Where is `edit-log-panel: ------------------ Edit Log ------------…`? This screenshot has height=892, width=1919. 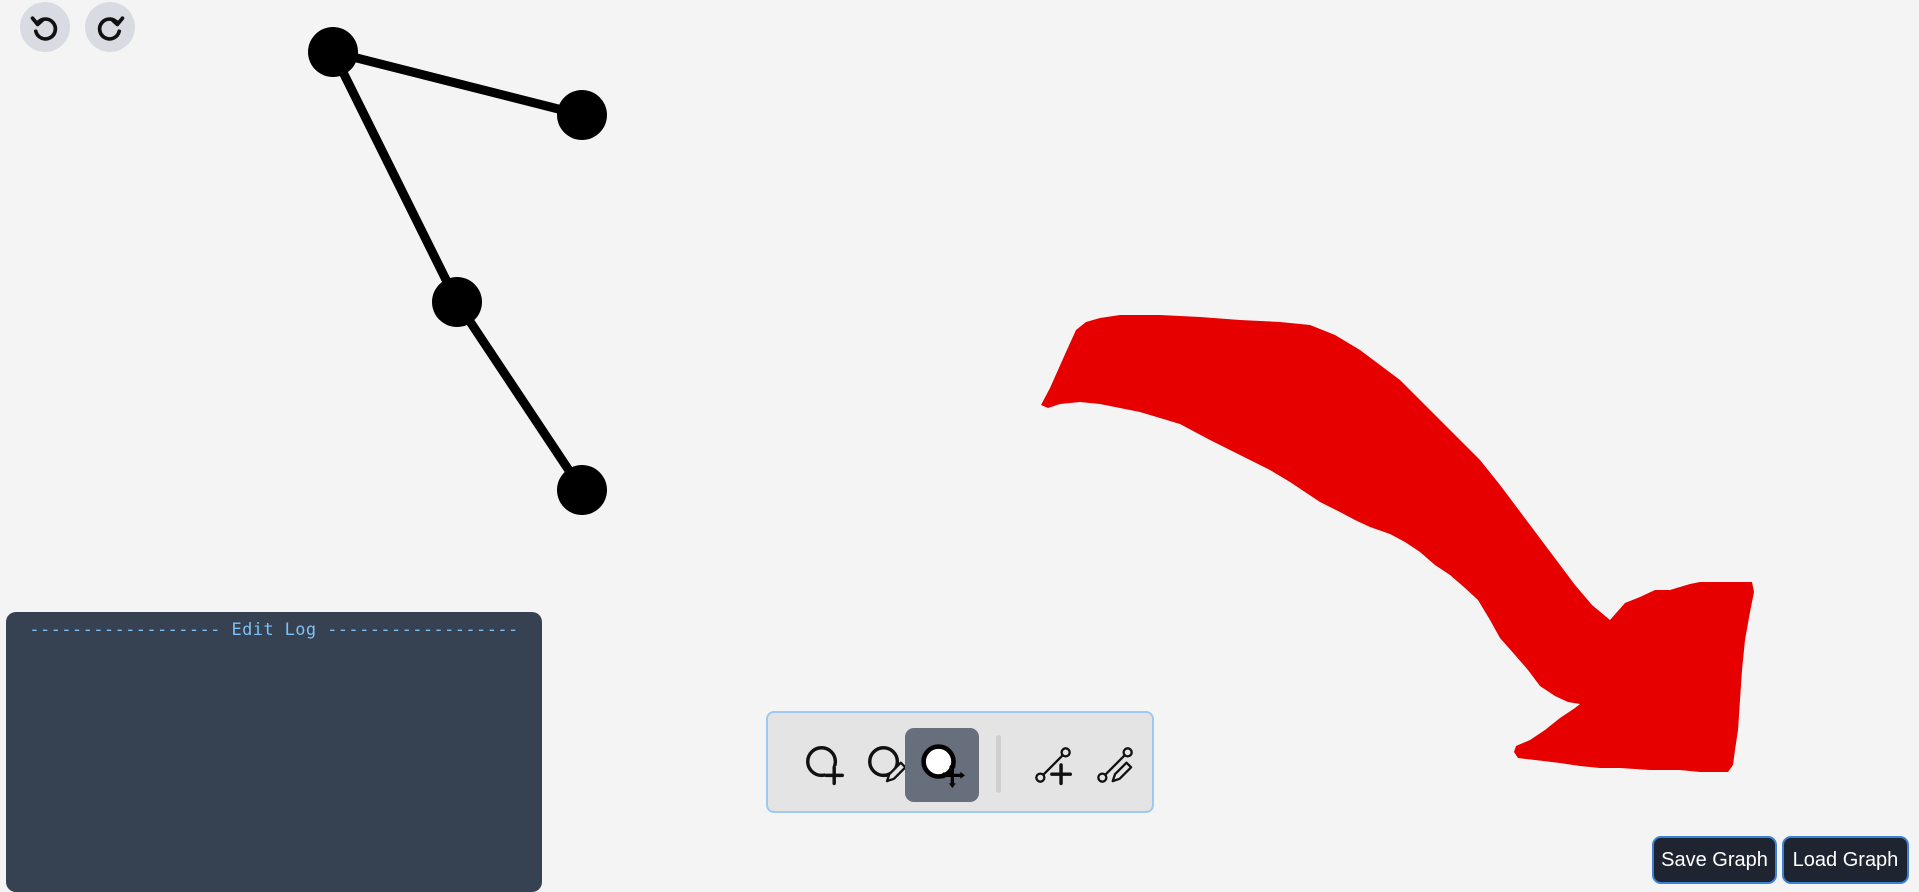 edit-log-panel: ------------------ Edit Log ------------… is located at coordinates (274, 752).